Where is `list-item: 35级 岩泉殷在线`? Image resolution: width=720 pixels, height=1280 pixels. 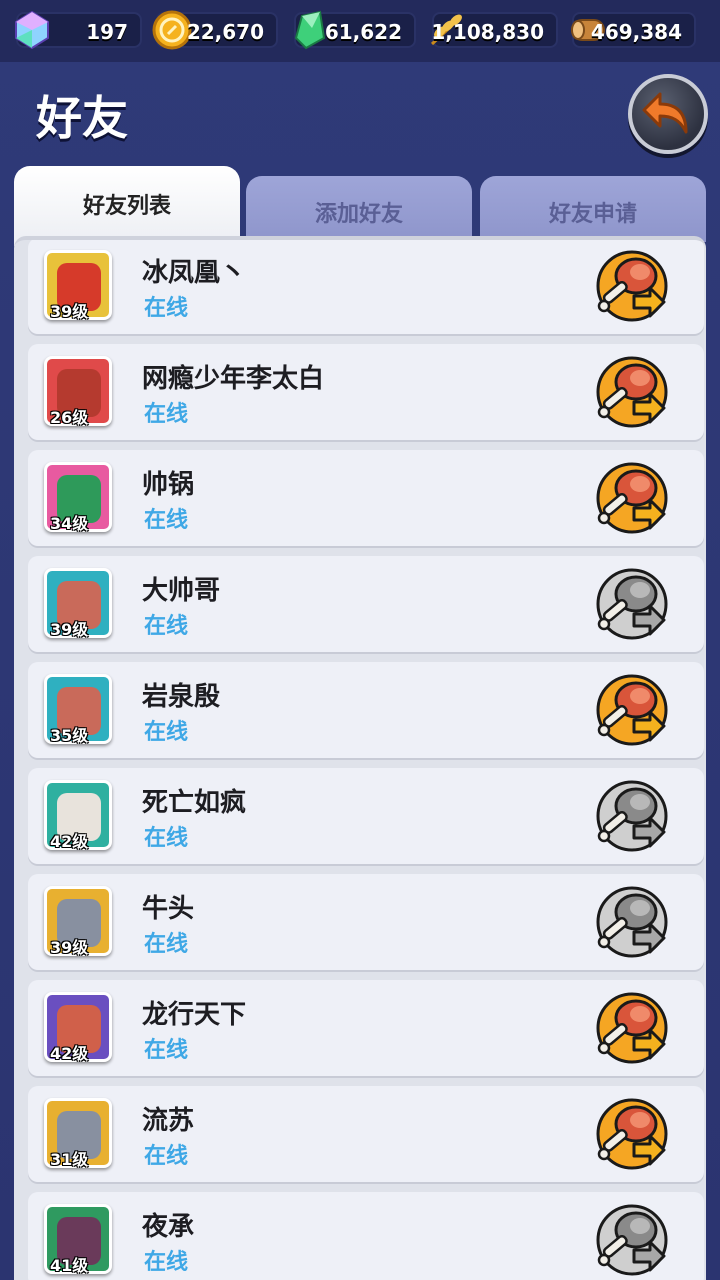 list-item: 35级 岩泉殷在线 is located at coordinates (366, 710).